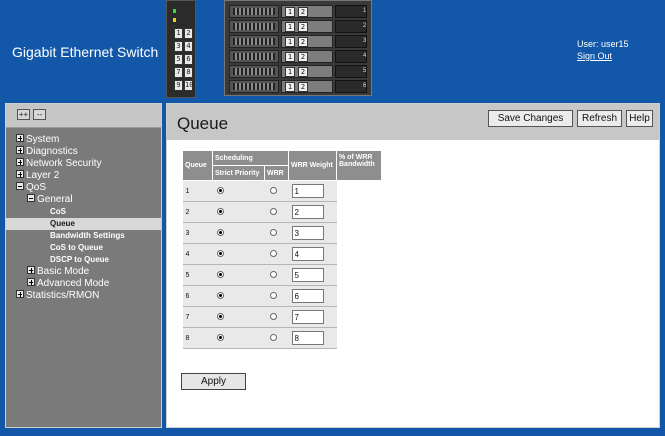 Image resolution: width=665 pixels, height=436 pixels. Describe the element at coordinates (178, 46) in the screenshot. I see `device-port: 3` at that location.